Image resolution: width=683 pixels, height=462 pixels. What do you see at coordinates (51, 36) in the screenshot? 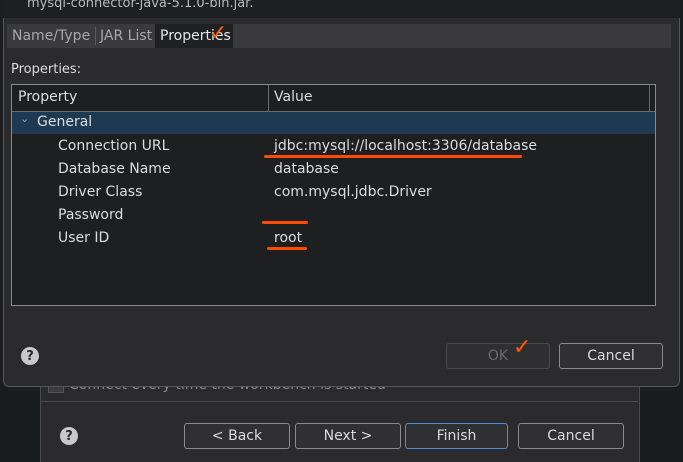
I see `tab-name-type: Name/Type` at bounding box center [51, 36].